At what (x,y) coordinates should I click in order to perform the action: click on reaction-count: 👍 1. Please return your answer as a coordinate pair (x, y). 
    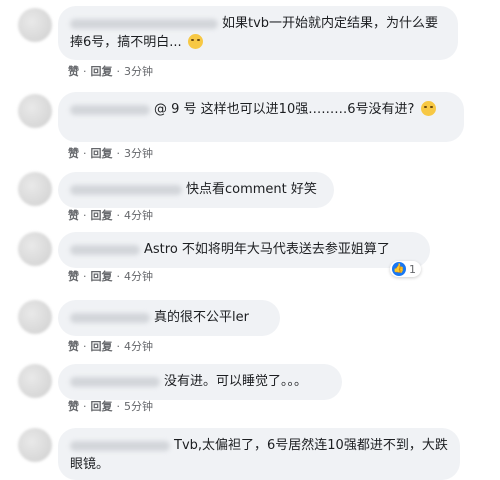
    Looking at the image, I should click on (405, 269).